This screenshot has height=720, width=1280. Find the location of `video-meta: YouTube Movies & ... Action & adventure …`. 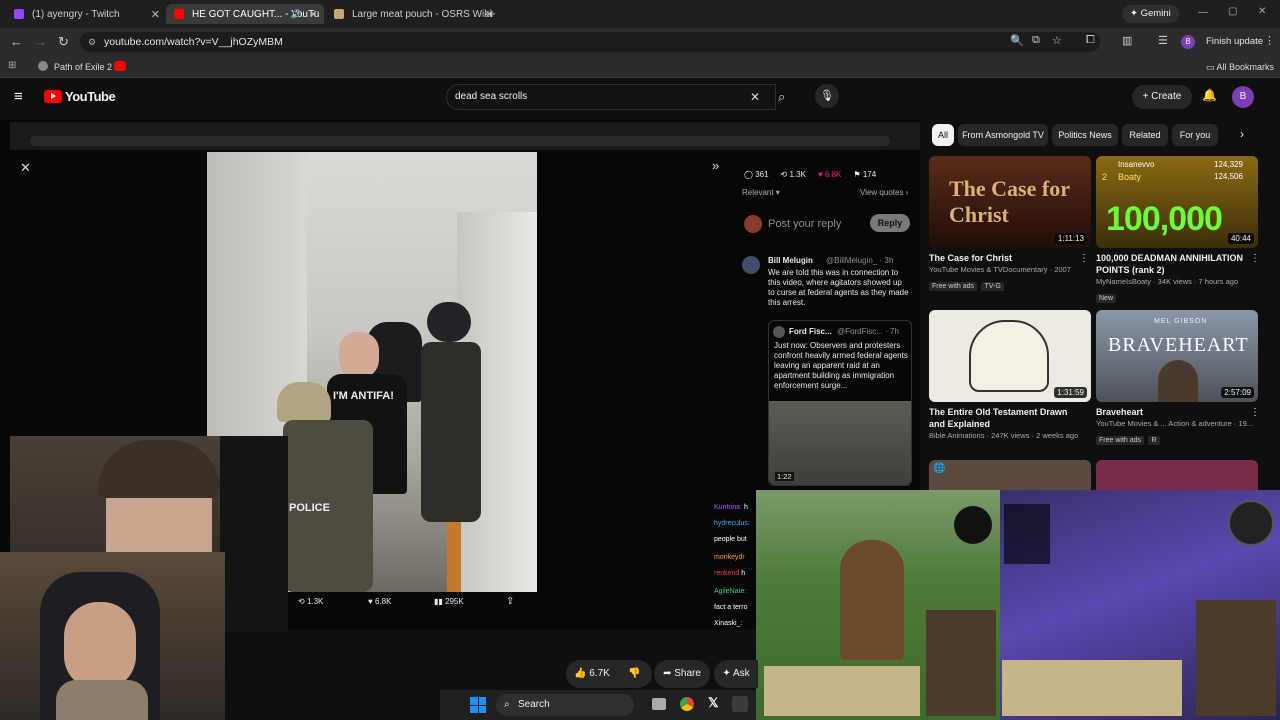

video-meta: YouTube Movies & ... Action & adventure … is located at coordinates (1177, 423).